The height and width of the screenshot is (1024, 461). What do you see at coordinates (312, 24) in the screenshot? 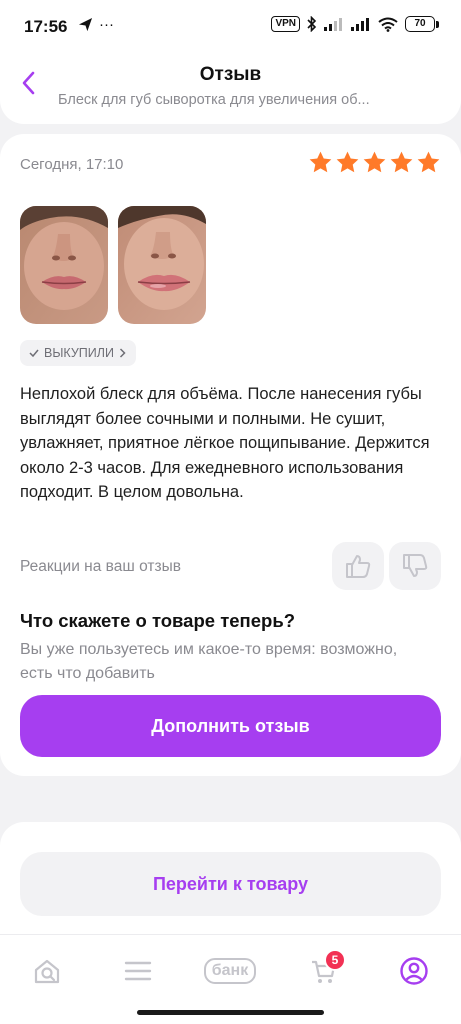
I see `bluetooth-icon` at bounding box center [312, 24].